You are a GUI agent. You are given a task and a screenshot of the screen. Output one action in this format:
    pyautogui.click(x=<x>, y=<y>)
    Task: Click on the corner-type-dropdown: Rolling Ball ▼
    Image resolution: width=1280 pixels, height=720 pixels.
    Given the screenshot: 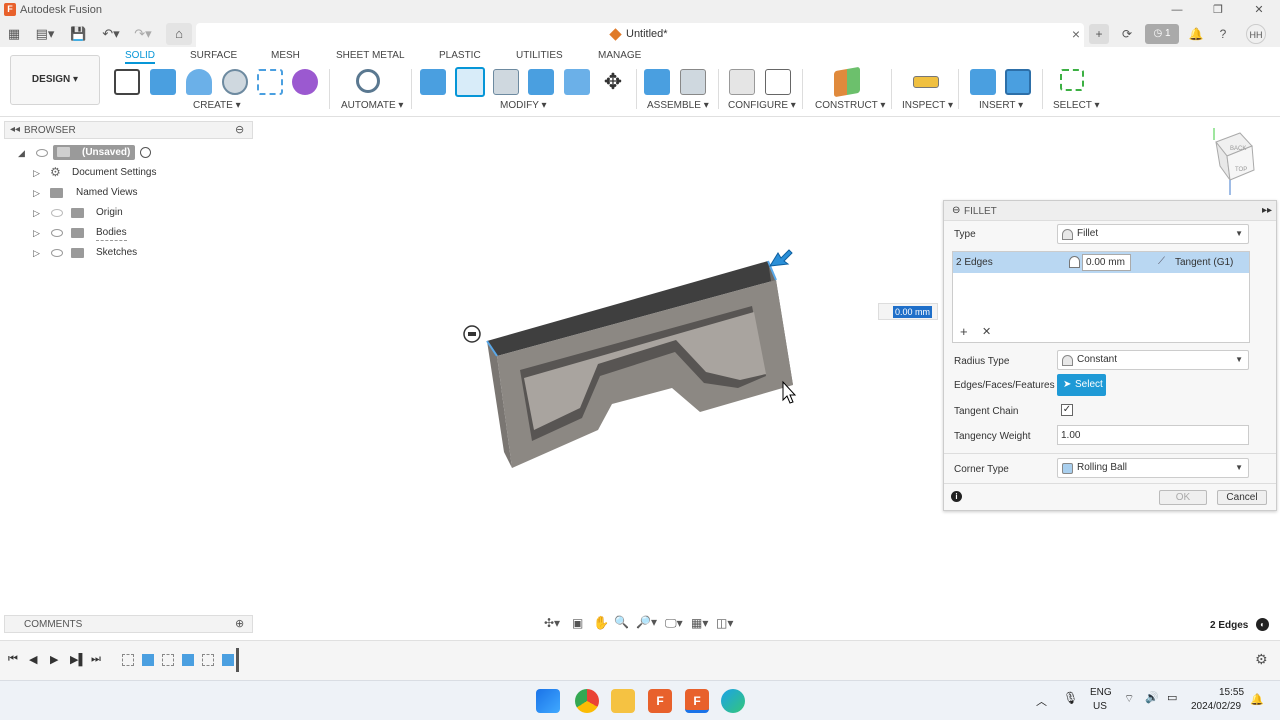 What is the action you would take?
    pyautogui.click(x=1153, y=468)
    